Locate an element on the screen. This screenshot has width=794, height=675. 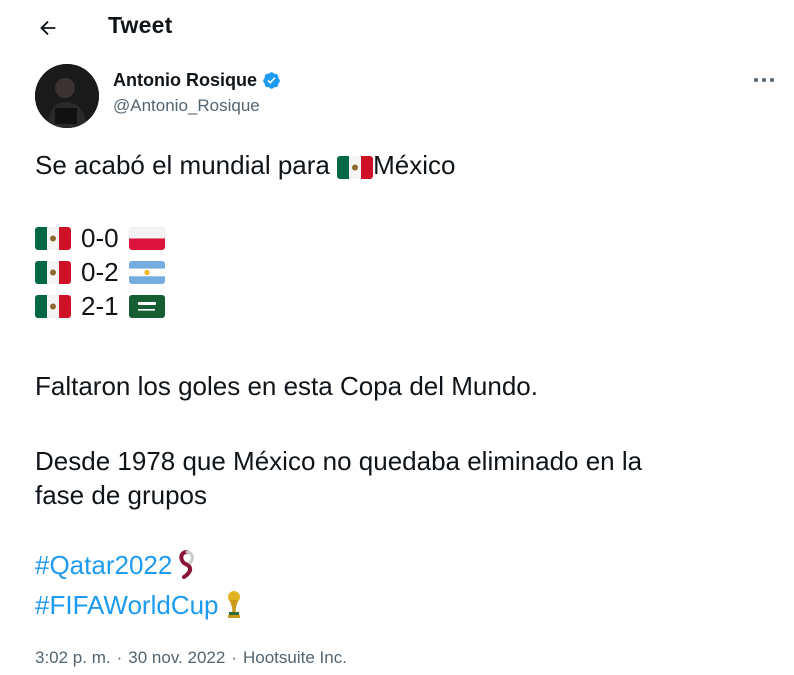
author-name: Antonio Rosique is located at coordinates (185, 80).